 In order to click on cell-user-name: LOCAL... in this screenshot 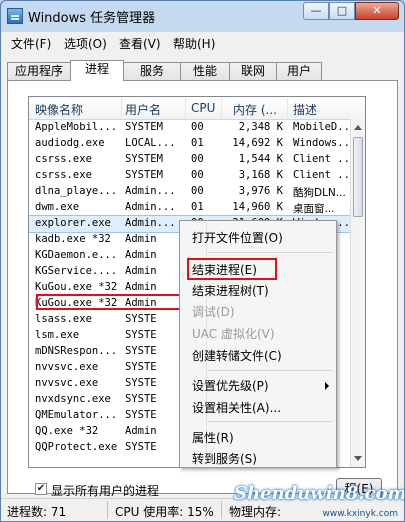, I will do `click(150, 143)`.